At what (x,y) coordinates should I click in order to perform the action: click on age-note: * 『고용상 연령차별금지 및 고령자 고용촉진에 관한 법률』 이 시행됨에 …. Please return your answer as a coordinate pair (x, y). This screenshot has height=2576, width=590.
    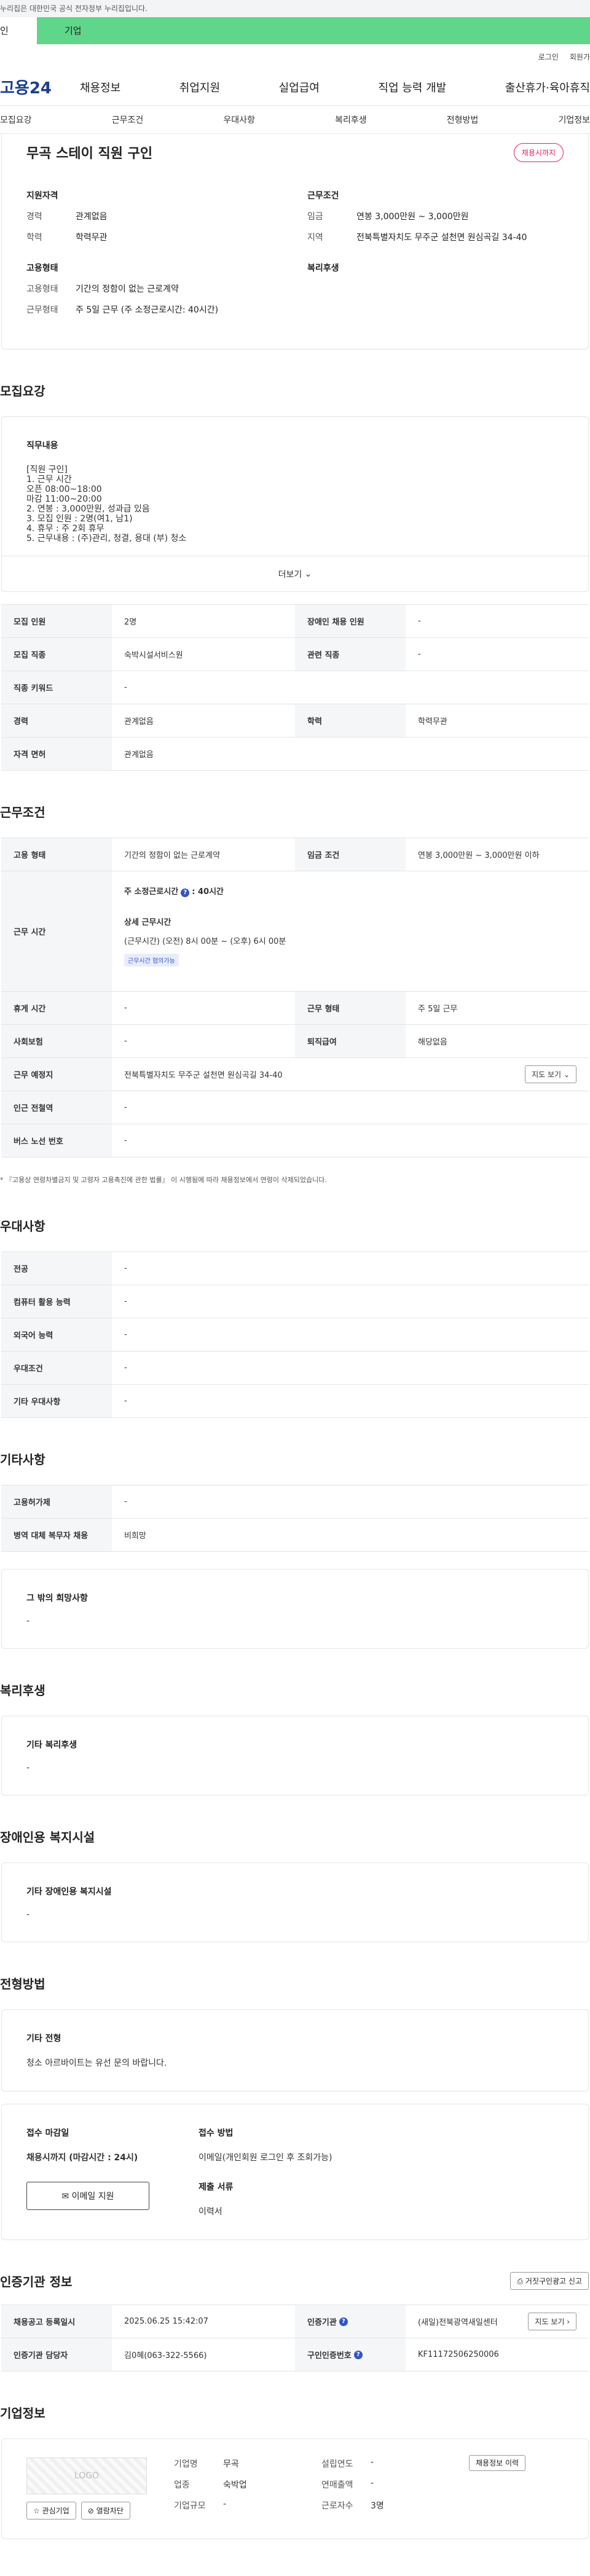
    Looking at the image, I should click on (164, 1180).